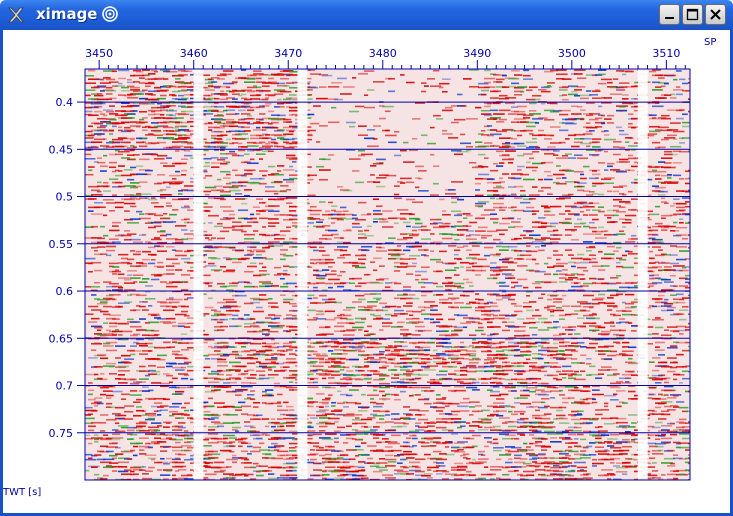  I want to click on y-axis-label: TWT [s], so click(21, 492).